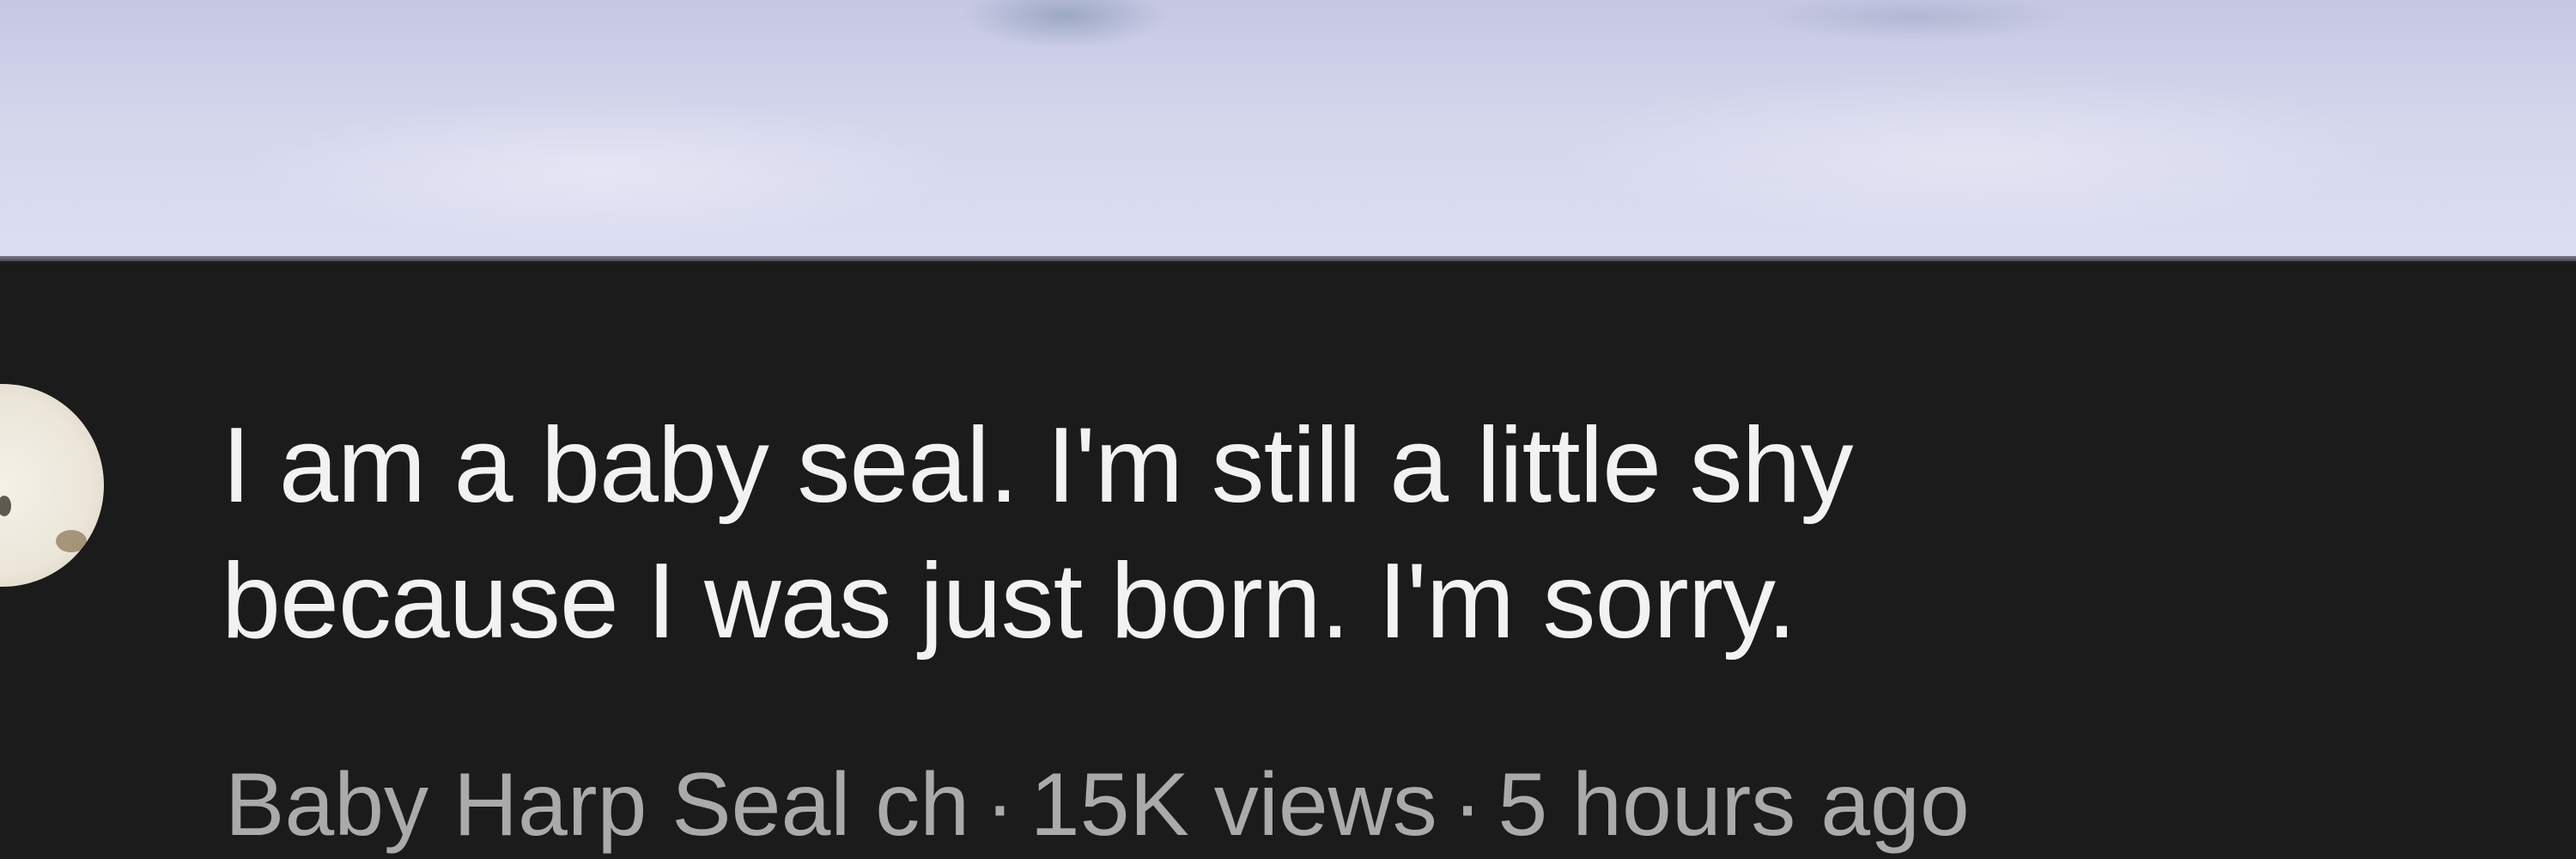  Describe the element at coordinates (1734, 805) in the screenshot. I see `upload-age: 5 hours ago` at that location.